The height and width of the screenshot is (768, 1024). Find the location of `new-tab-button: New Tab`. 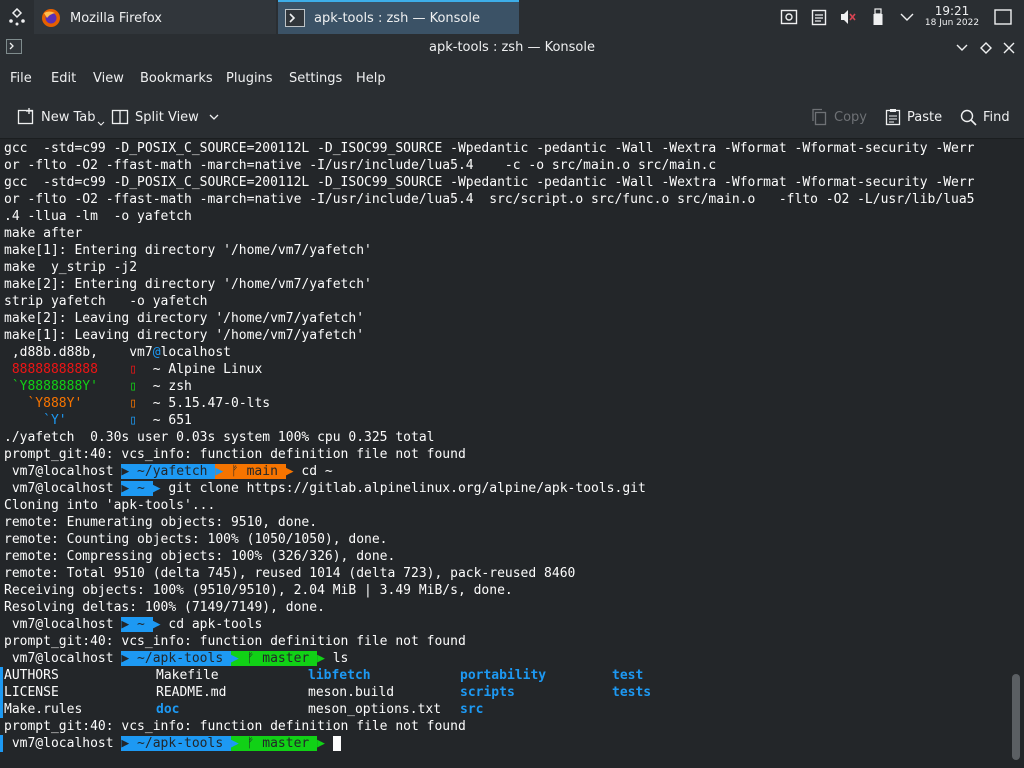

new-tab-button: New Tab is located at coordinates (64, 117).